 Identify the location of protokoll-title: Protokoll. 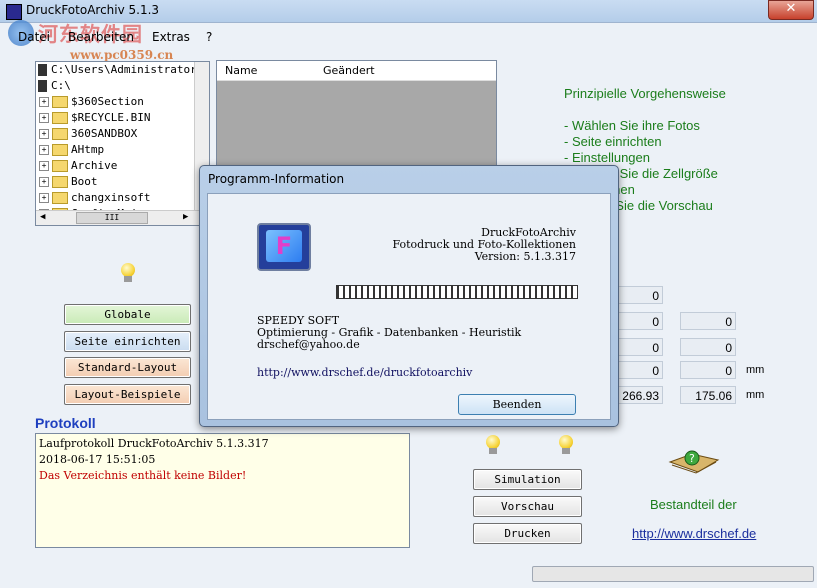
(65, 423).